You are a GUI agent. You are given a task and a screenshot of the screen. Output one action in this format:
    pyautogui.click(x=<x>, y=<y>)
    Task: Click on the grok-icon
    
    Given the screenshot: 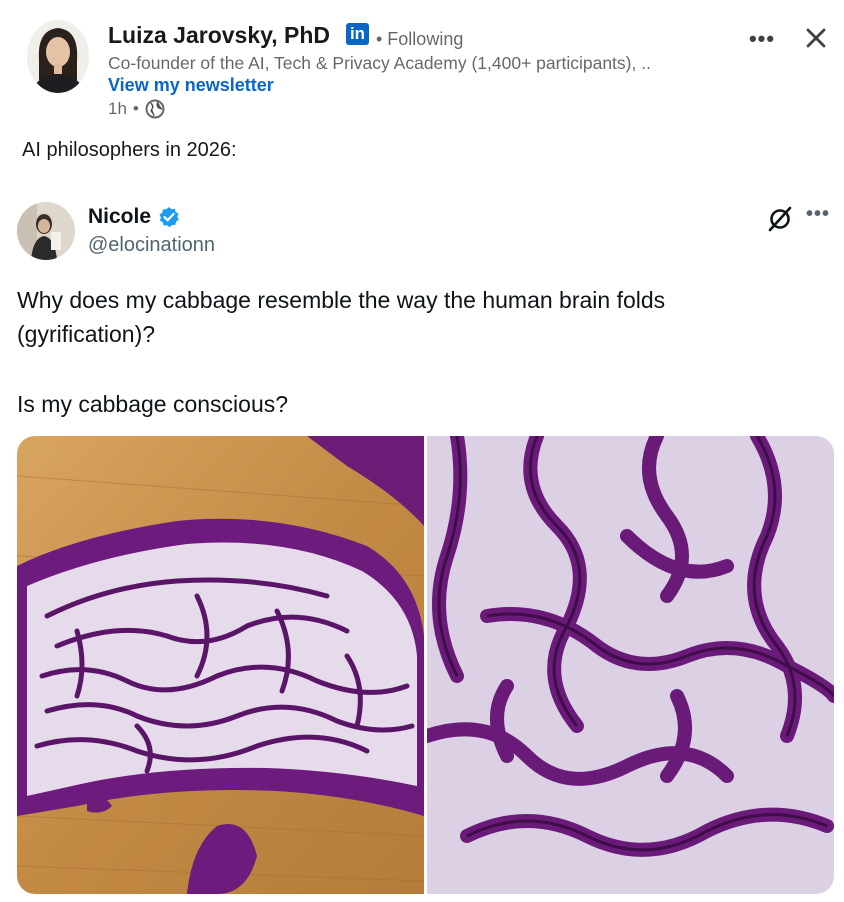 What is the action you would take?
    pyautogui.click(x=780, y=219)
    